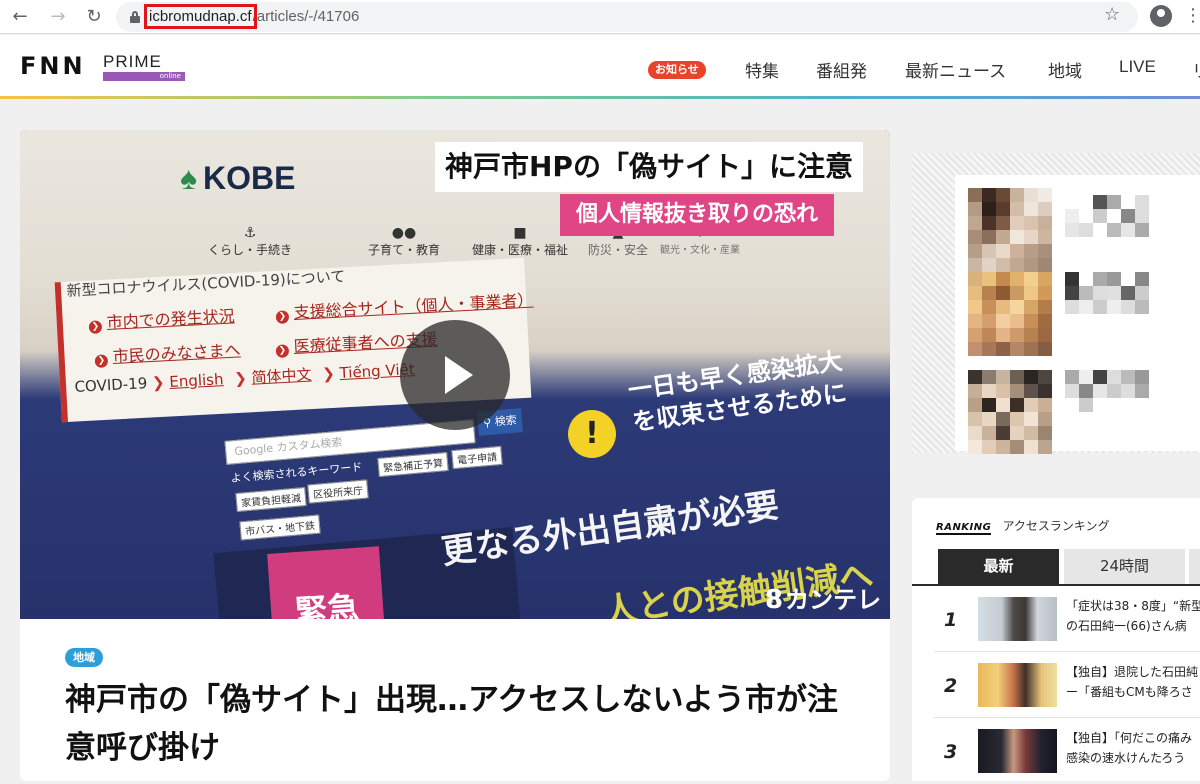 The width and height of the screenshot is (1200, 784). I want to click on logo-fnn: FNN, so click(53, 66).